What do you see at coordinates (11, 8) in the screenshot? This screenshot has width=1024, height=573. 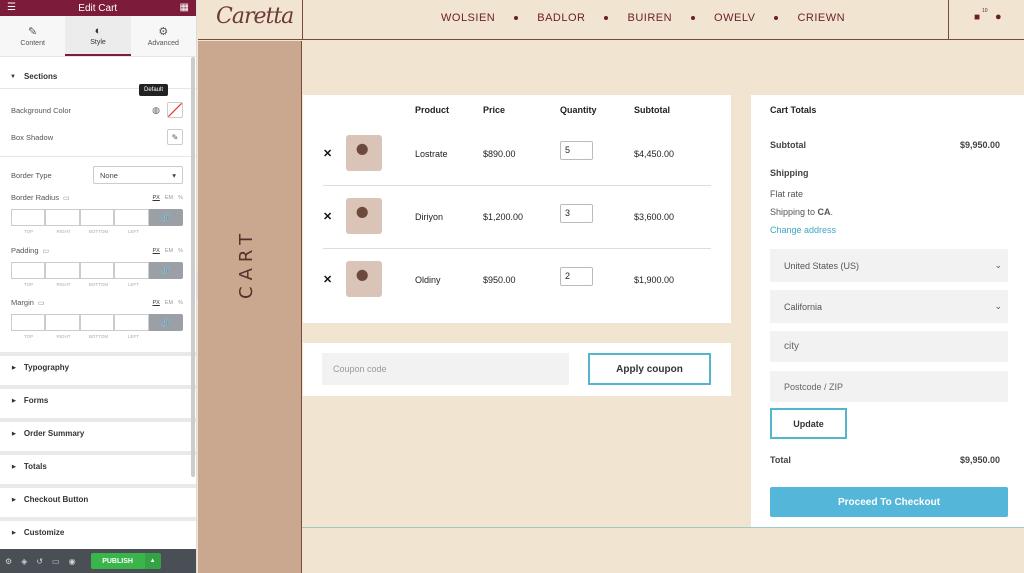 I see `hamburger-icon: ☰` at bounding box center [11, 8].